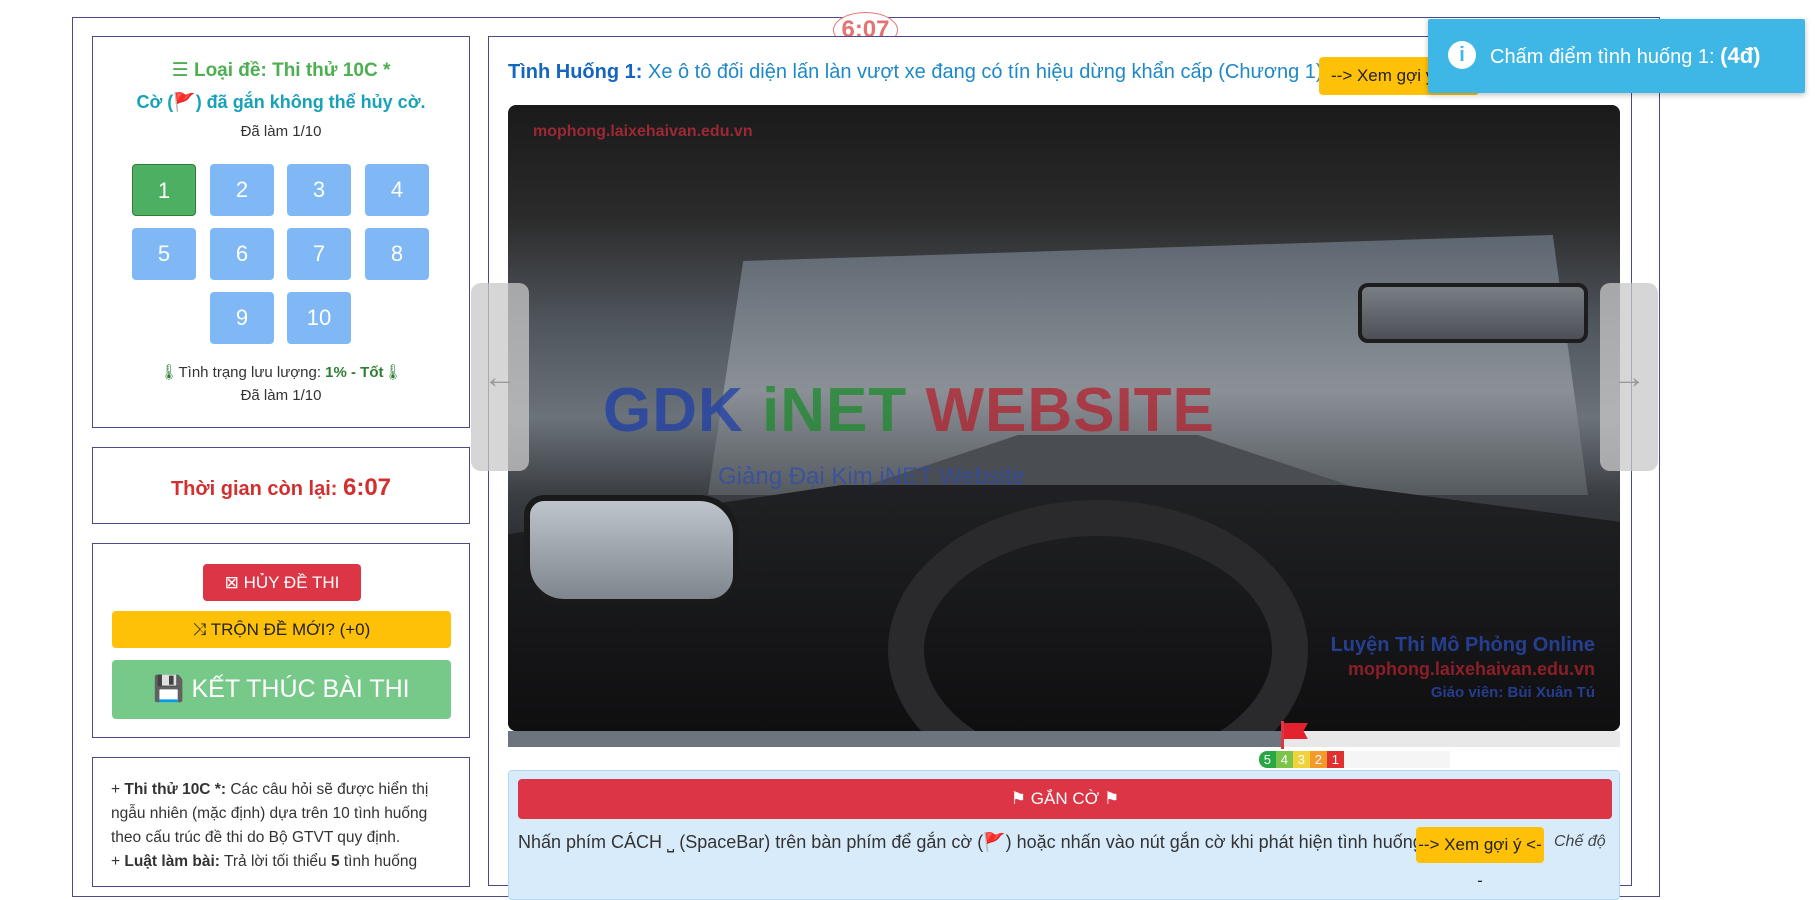 This screenshot has height=900, width=1815. I want to click on video-progress-fill, so click(894, 739).